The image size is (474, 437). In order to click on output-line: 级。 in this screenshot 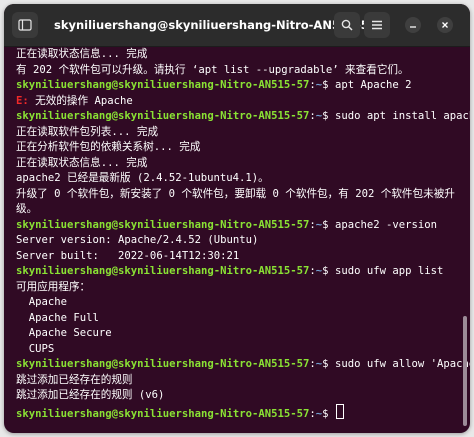, I will do `click(27, 209)`.